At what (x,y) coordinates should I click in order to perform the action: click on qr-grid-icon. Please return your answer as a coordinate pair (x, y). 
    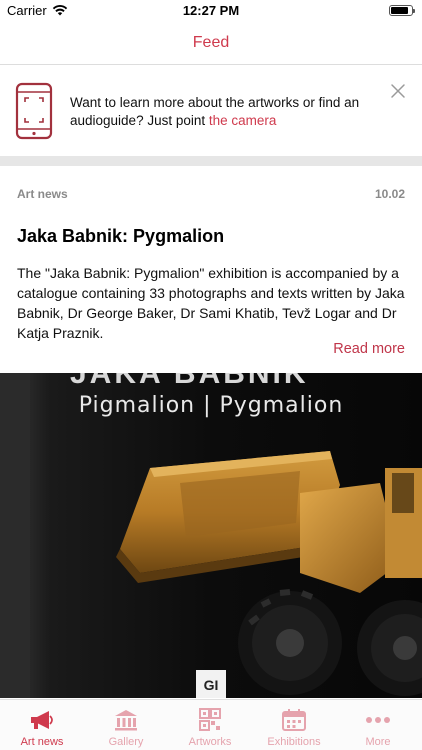
    Looking at the image, I should click on (210, 719).